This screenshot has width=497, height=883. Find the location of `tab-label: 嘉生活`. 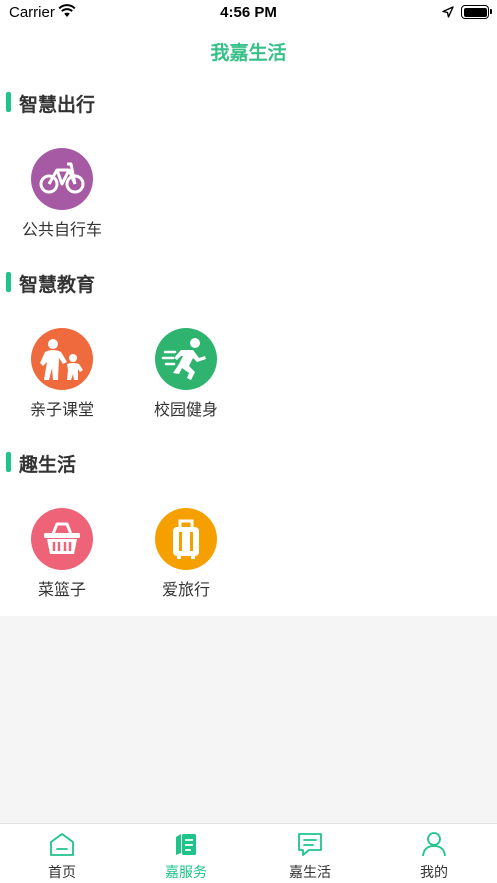

tab-label: 嘉生活 is located at coordinates (310, 873).